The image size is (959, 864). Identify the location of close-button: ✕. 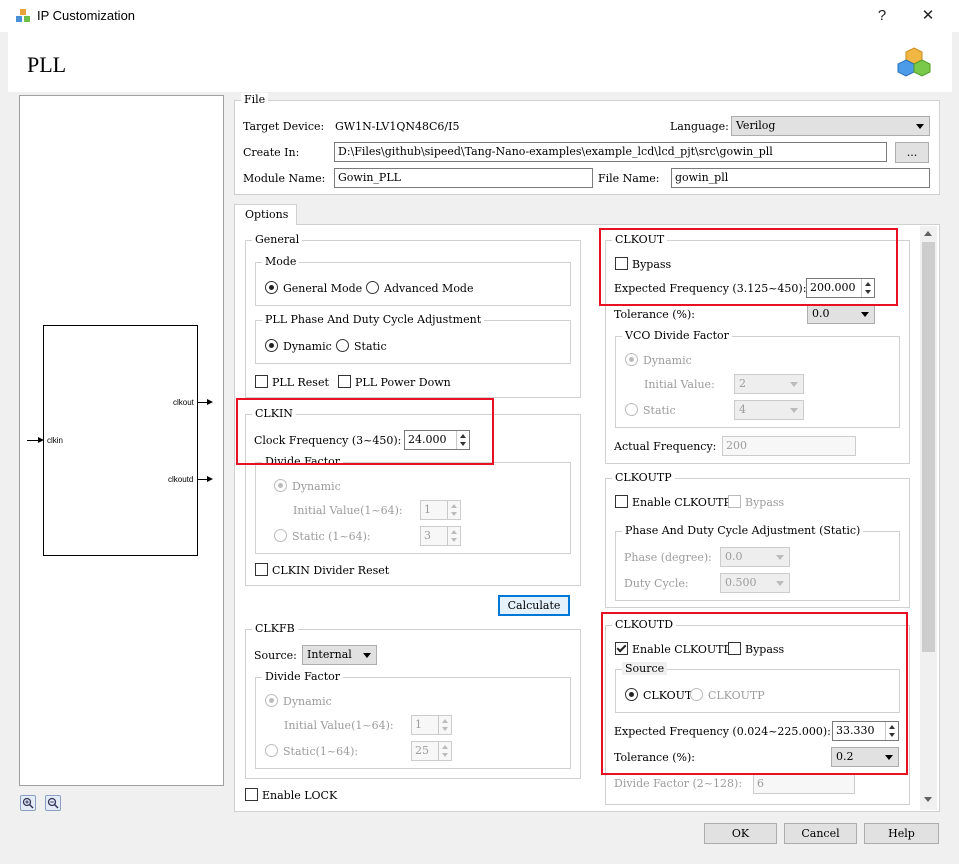
(928, 16).